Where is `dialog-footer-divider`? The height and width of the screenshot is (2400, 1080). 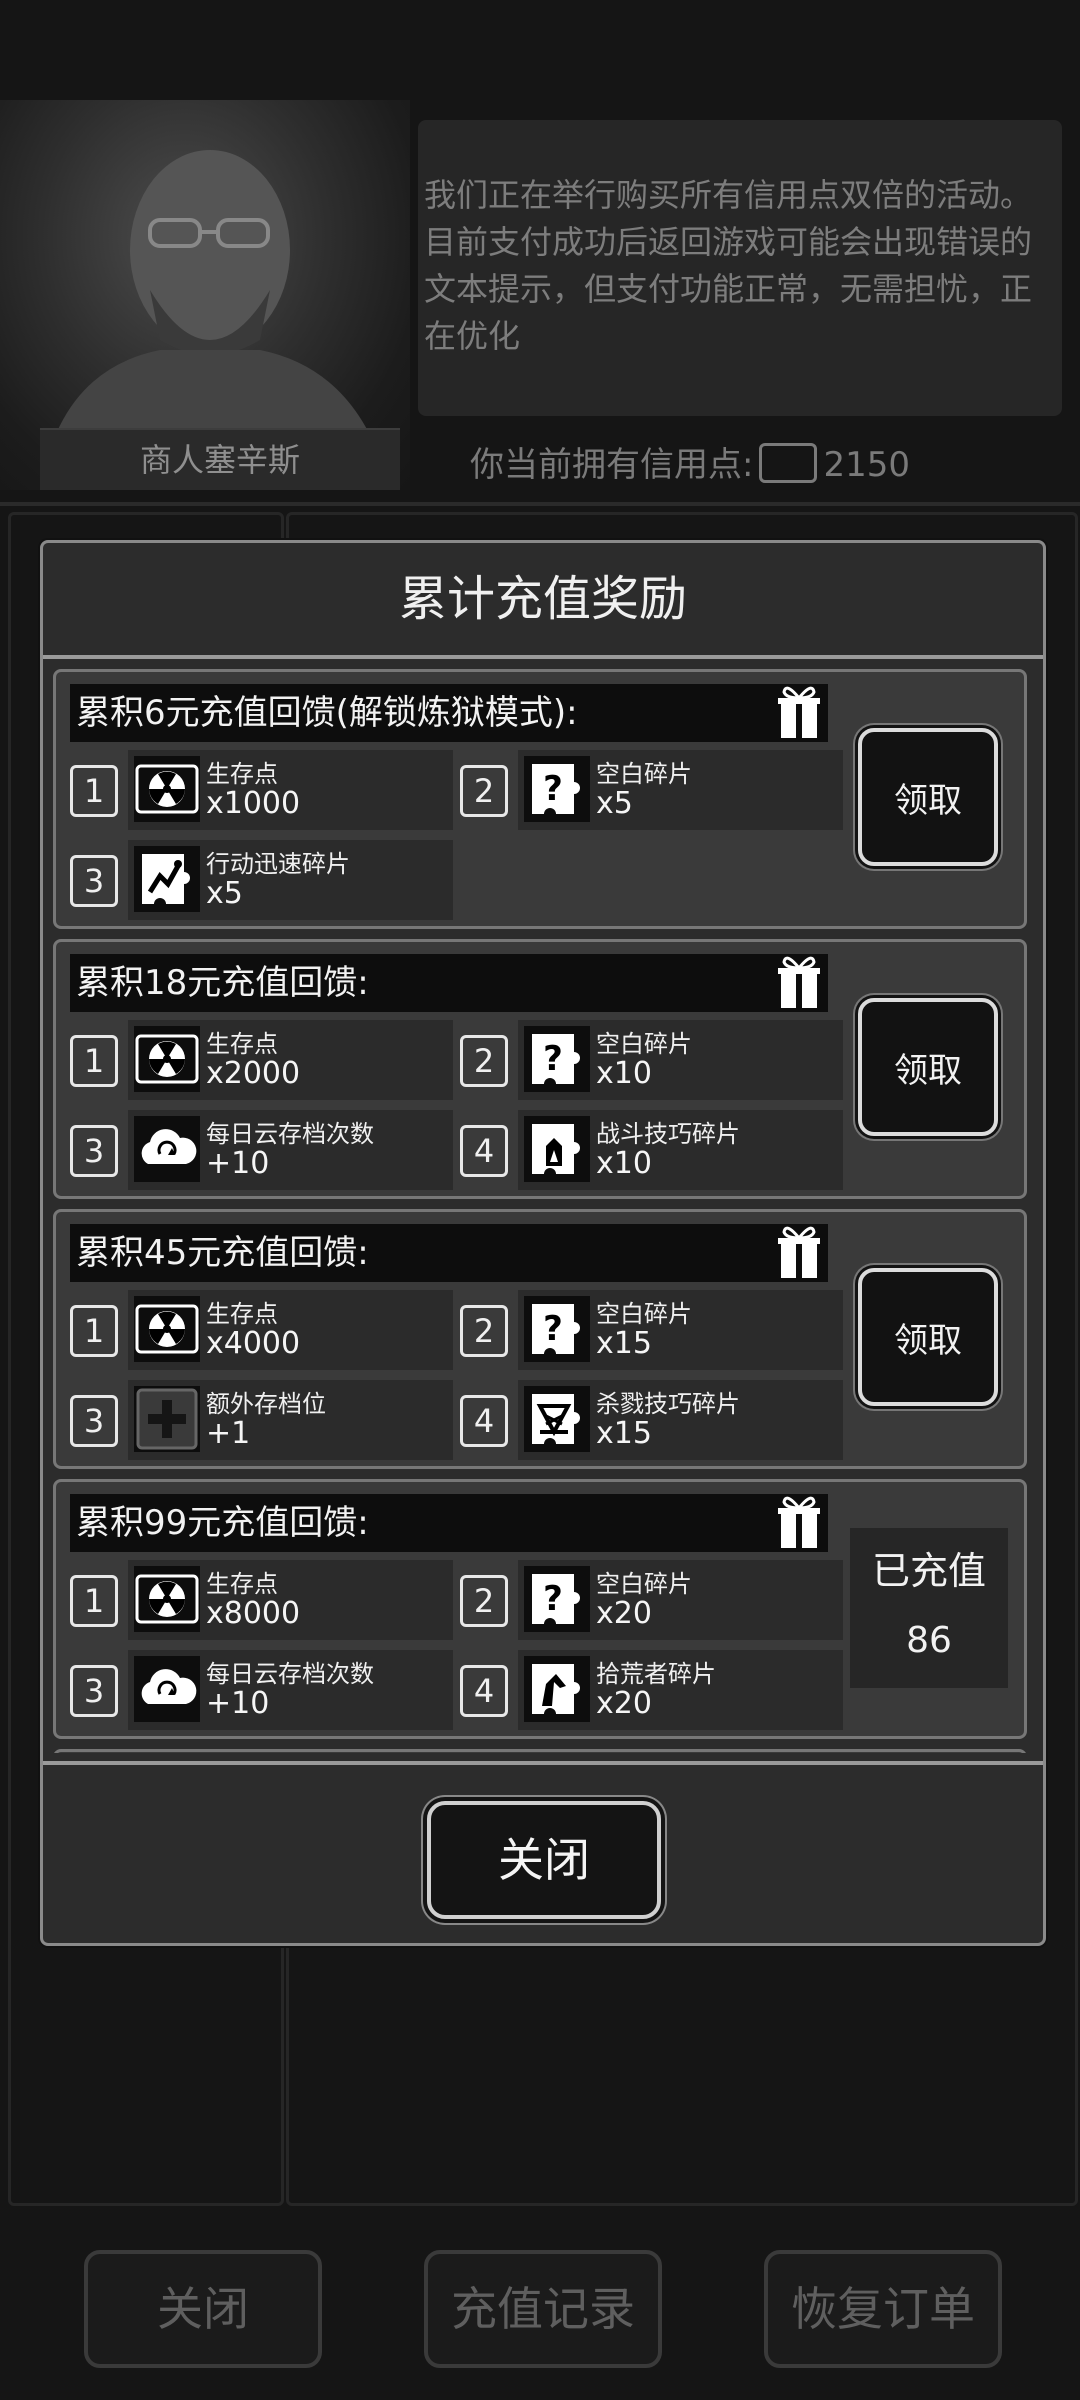 dialog-footer-divider is located at coordinates (543, 1763).